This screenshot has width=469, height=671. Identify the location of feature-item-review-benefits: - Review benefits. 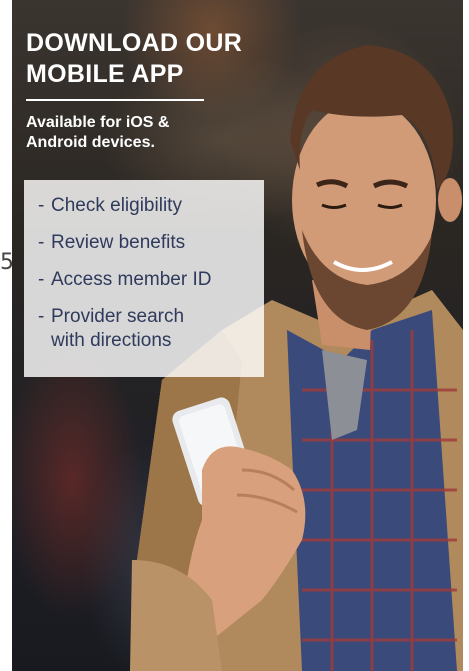
(151, 243).